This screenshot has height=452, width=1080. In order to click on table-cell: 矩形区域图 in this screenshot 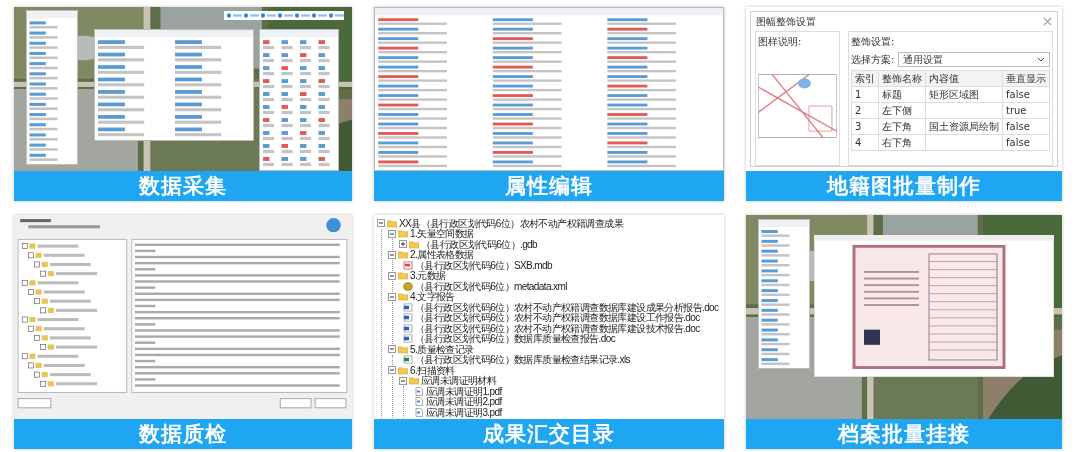, I will do `click(964, 94)`.